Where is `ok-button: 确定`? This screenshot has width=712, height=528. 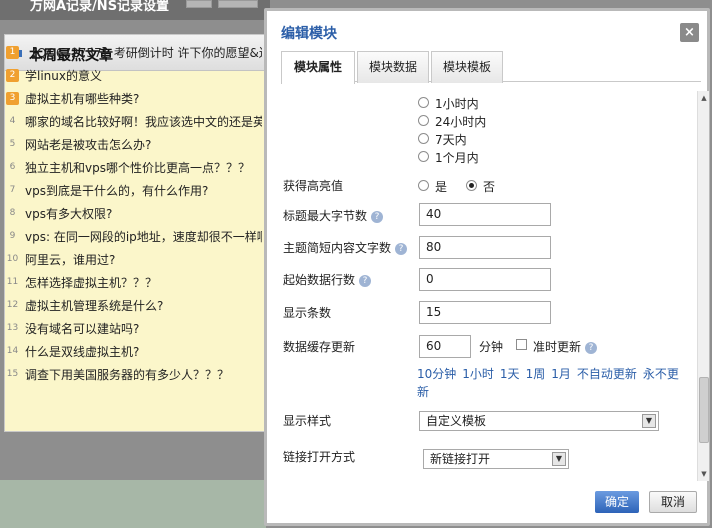
ok-button: 确定 is located at coordinates (617, 502).